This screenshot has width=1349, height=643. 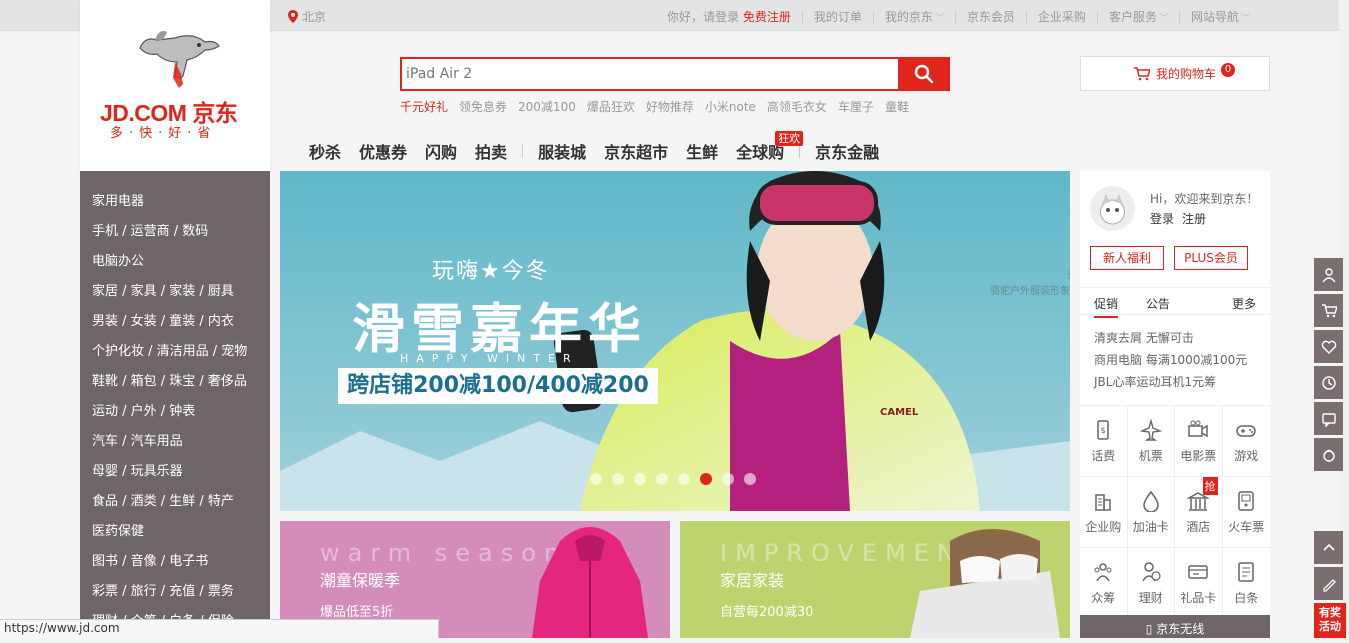 What do you see at coordinates (1246, 441) in the screenshot?
I see `service-gamepad: 游戏` at bounding box center [1246, 441].